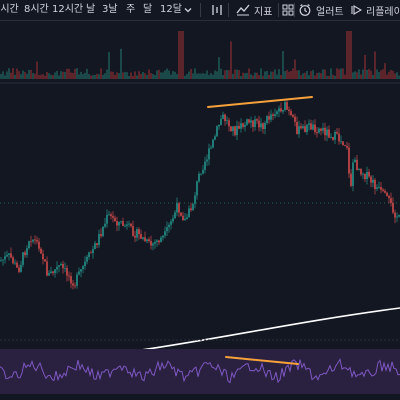 This screenshot has height=400, width=400. What do you see at coordinates (219, 10) in the screenshot?
I see `compare-button` at bounding box center [219, 10].